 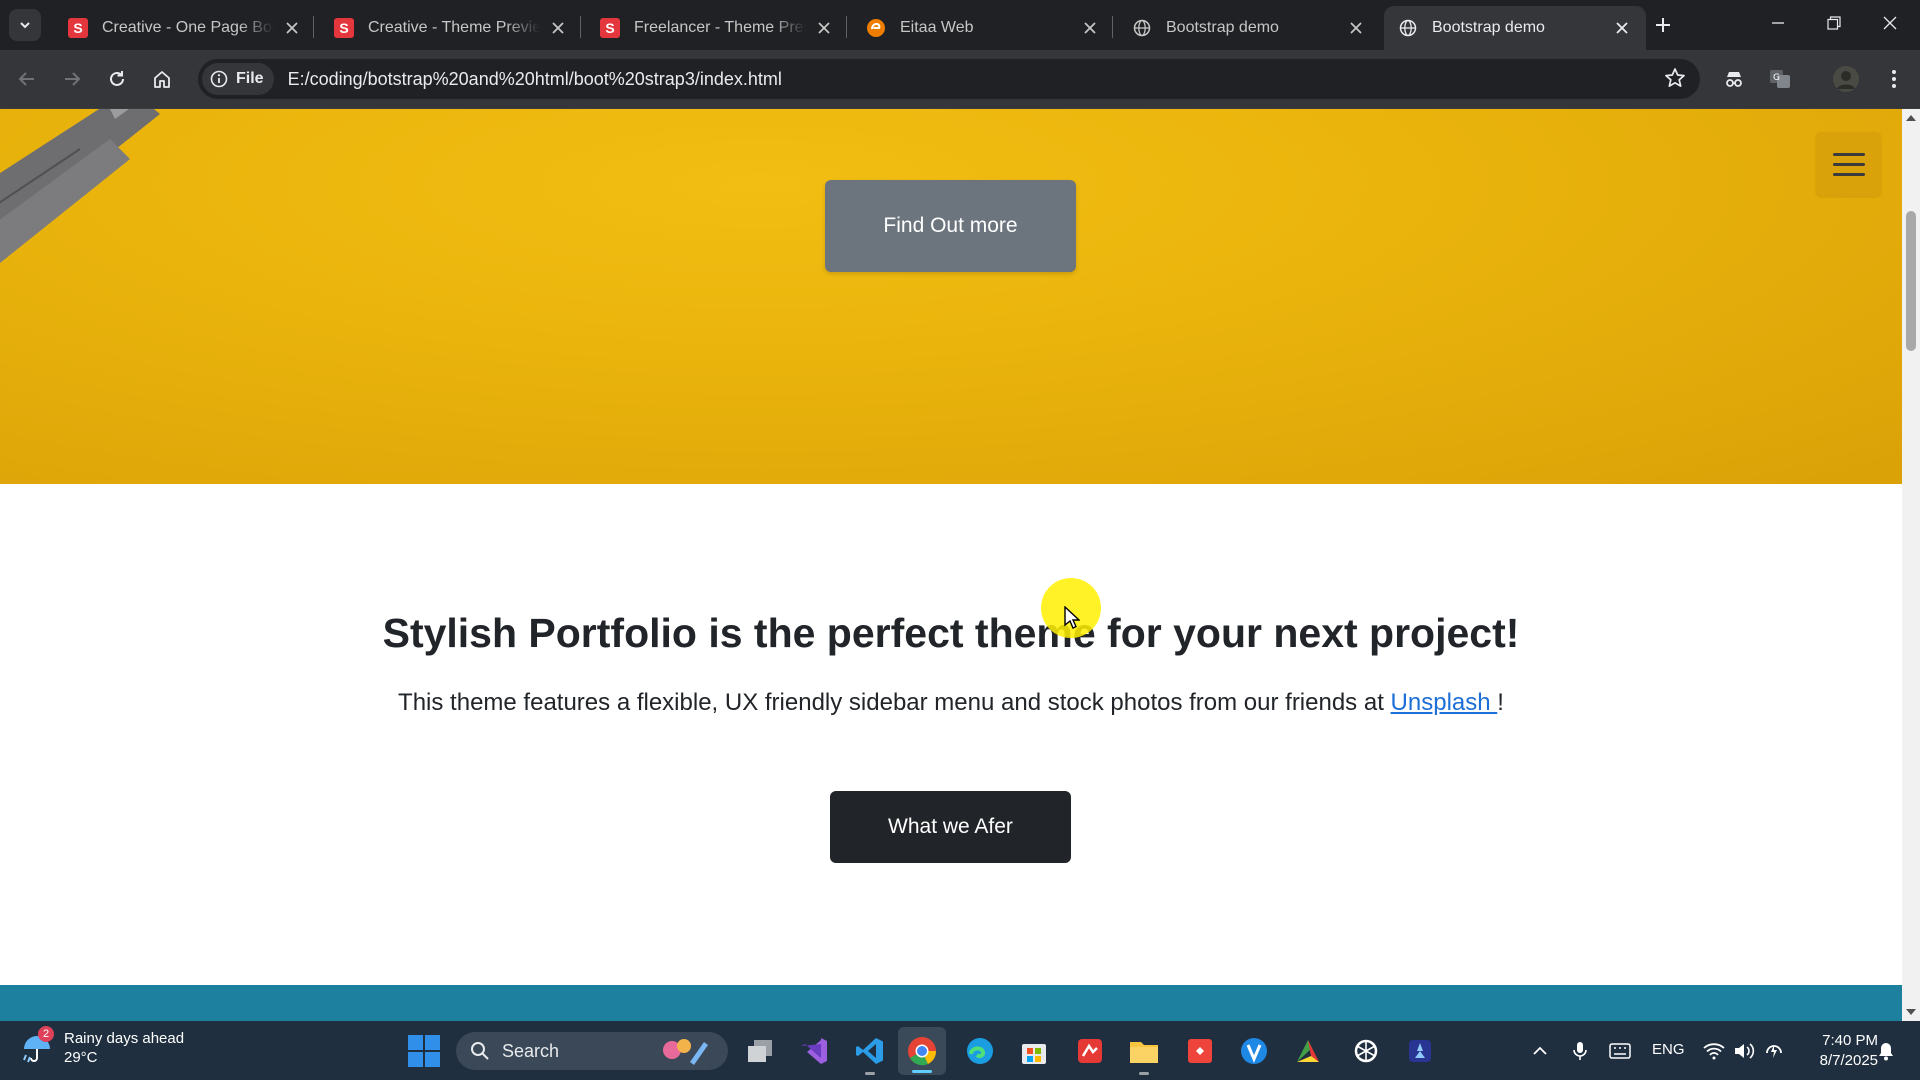 What do you see at coordinates (424, 1051) in the screenshot?
I see `start-button` at bounding box center [424, 1051].